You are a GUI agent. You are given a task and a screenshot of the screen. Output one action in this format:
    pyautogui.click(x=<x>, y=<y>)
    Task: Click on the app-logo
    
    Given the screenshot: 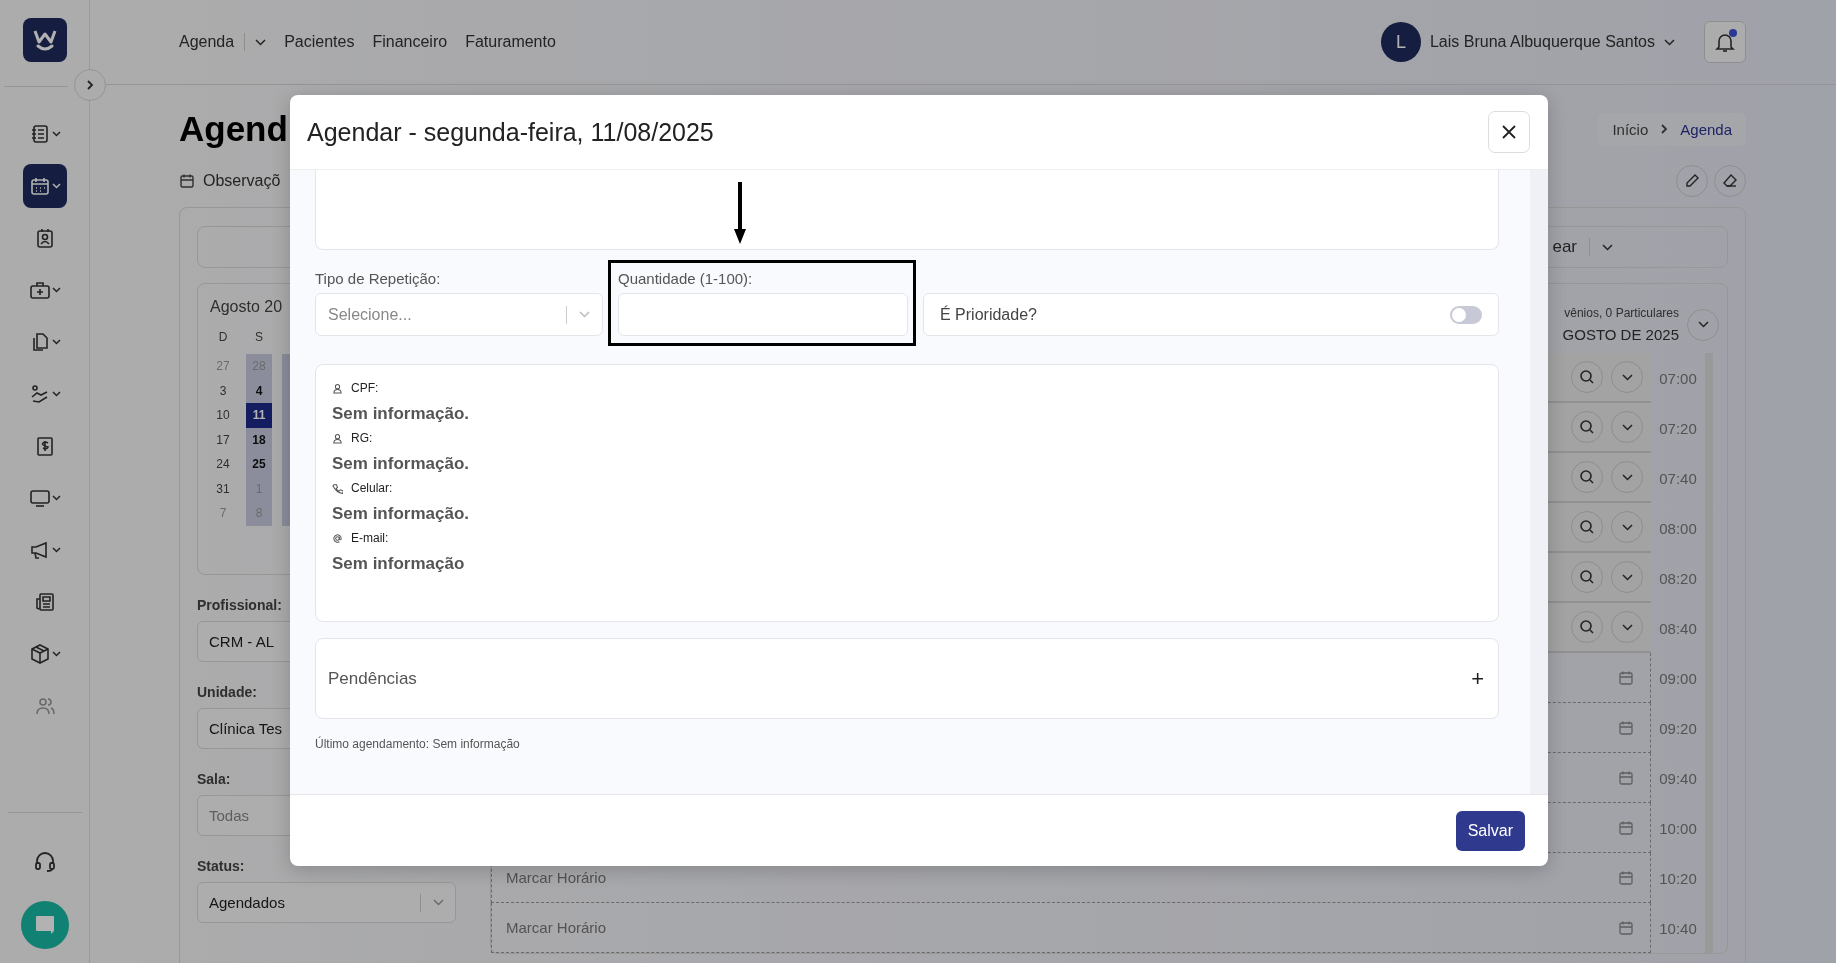 What is the action you would take?
    pyautogui.click(x=44, y=40)
    